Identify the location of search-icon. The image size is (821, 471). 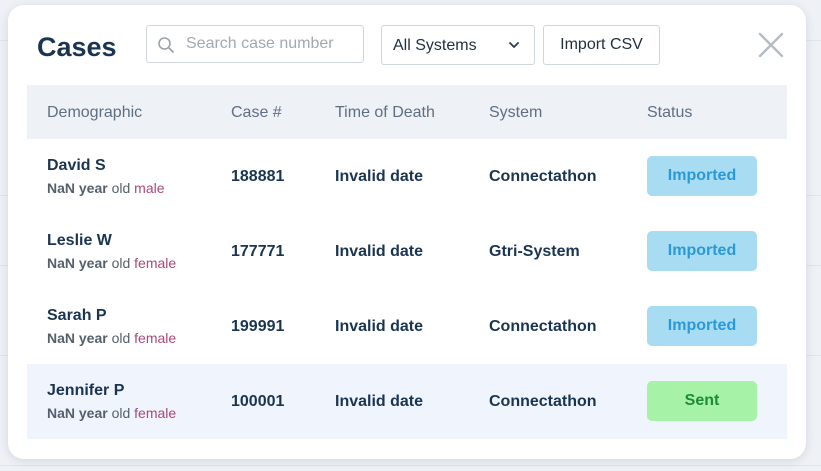
(166, 45).